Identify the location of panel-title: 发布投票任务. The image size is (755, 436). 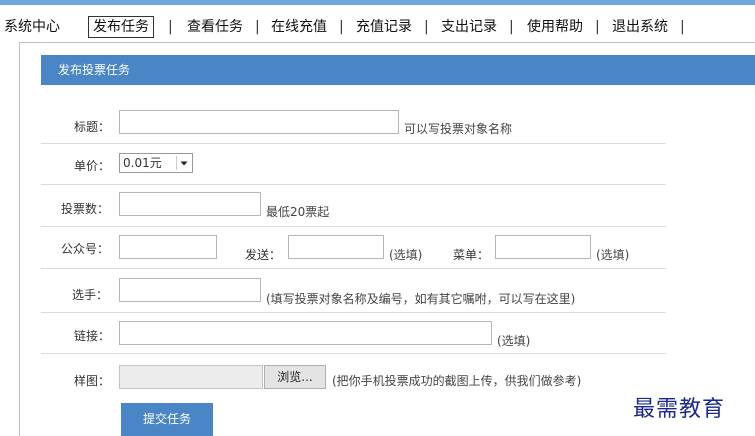
(398, 70).